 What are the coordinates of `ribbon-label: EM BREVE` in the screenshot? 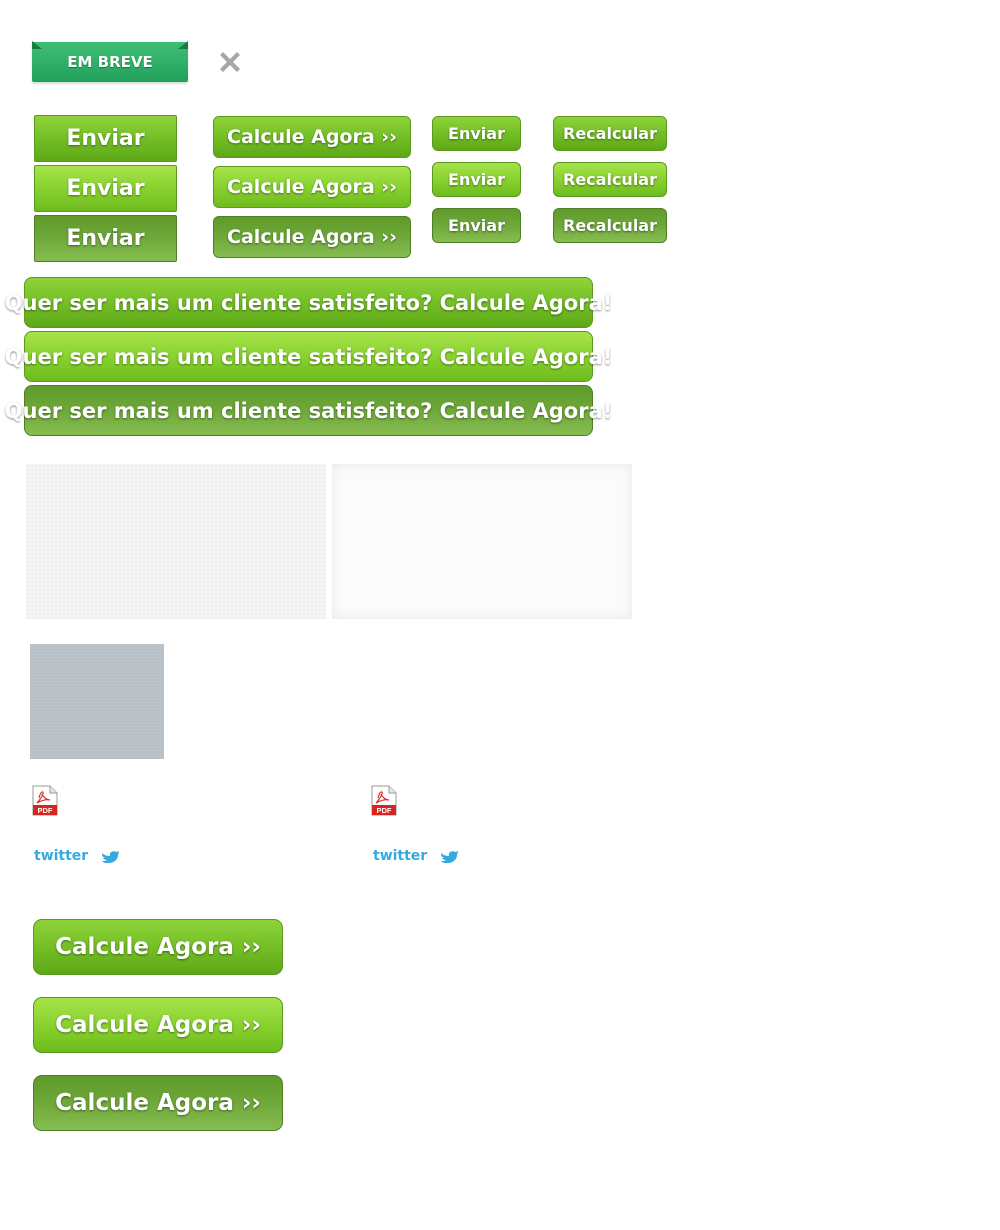 It's located at (110, 62).